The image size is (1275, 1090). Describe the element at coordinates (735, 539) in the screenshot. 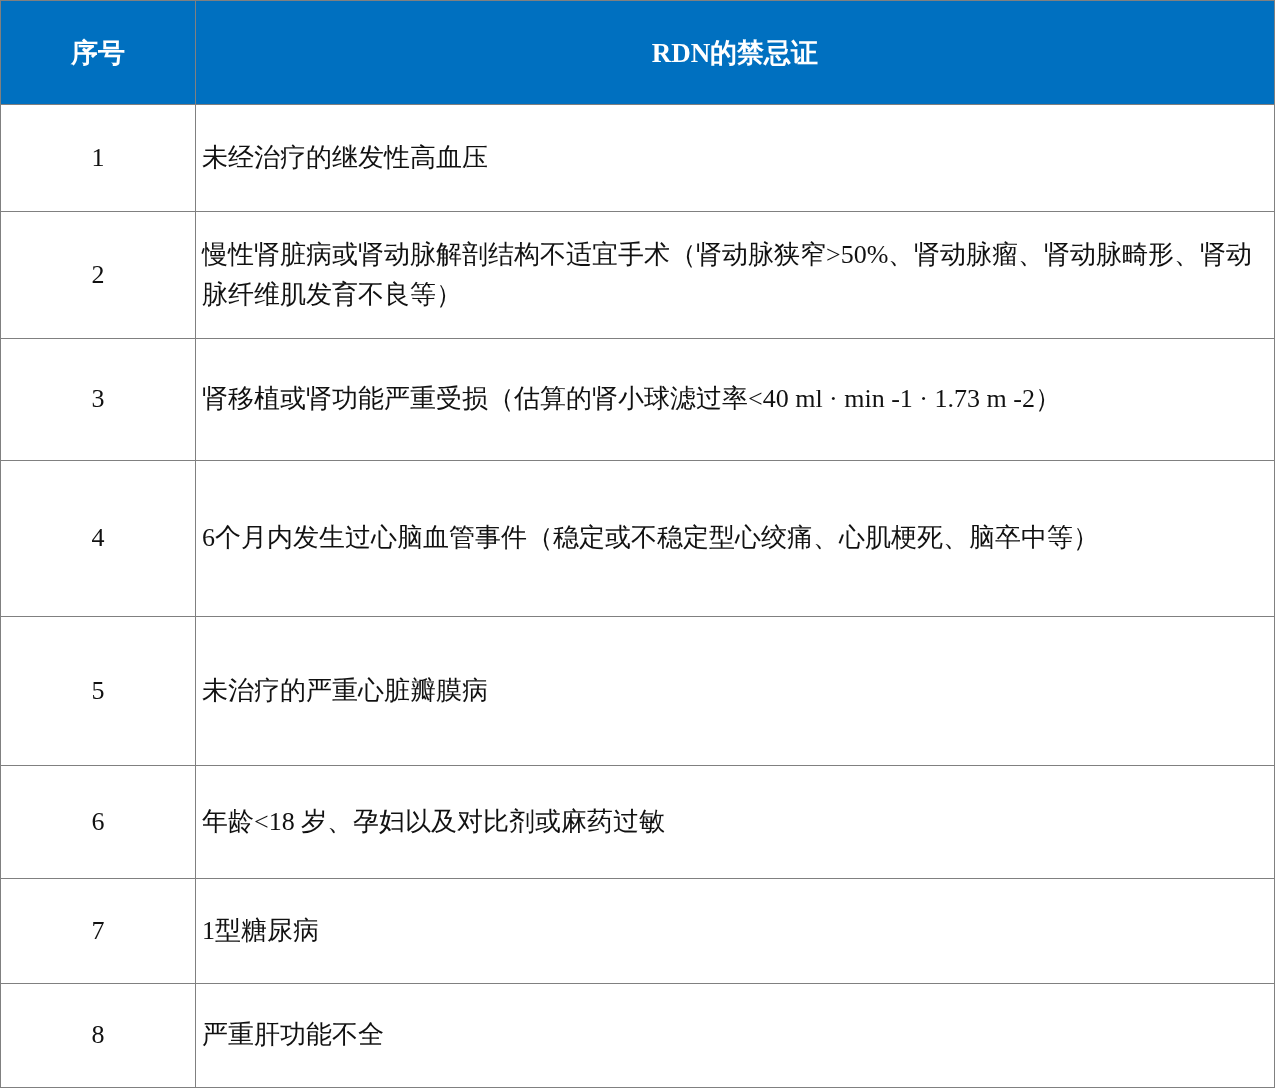

I see `table-cell: 6个月内发生过心脑血管事件（稳定或不稳定型心绞痛、心肌梗死、脑卒中等）` at that location.